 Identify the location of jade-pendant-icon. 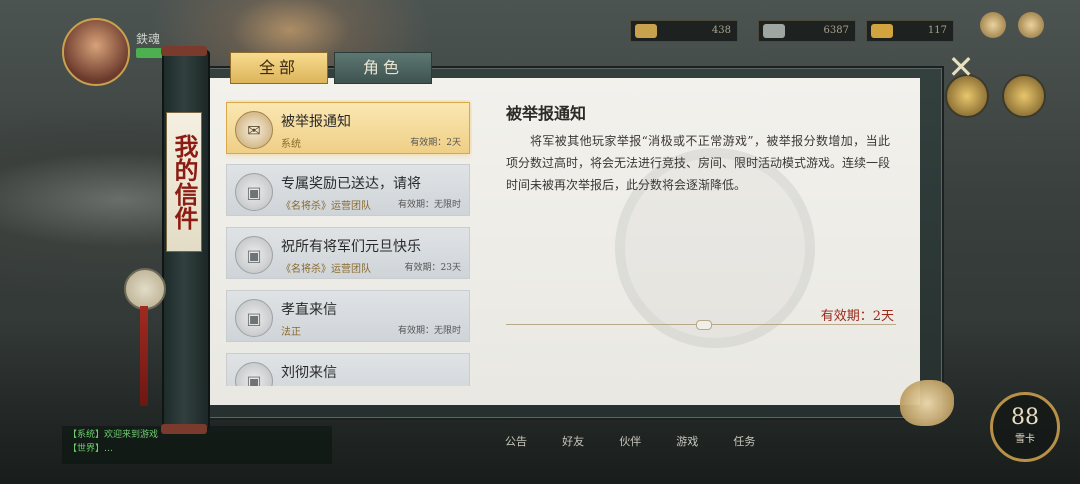
(145, 289).